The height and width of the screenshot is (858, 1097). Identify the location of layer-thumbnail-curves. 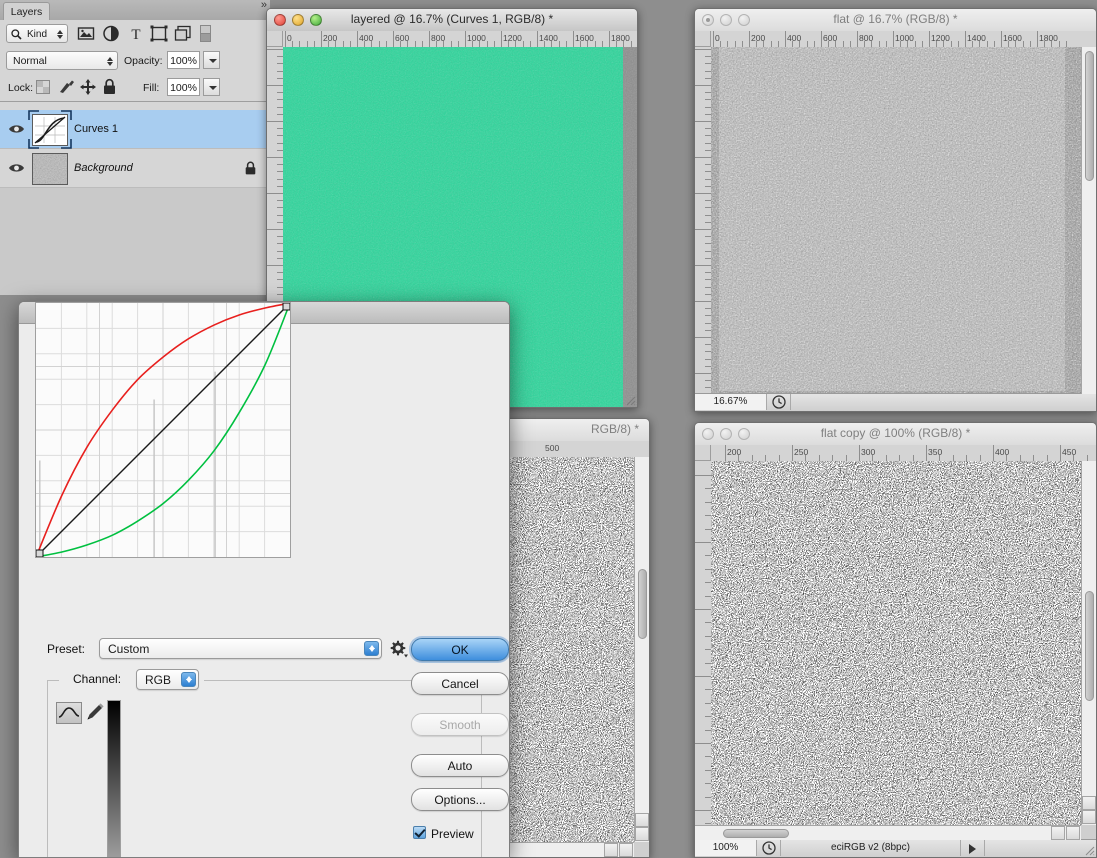
(50, 130).